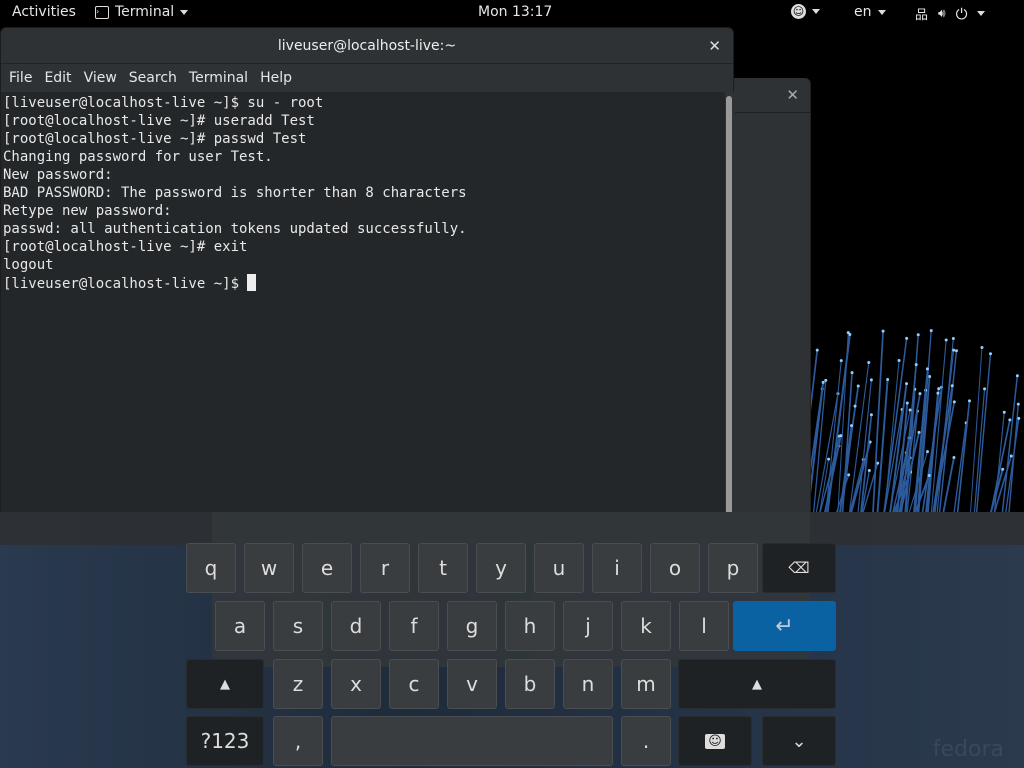 This screenshot has width=1024, height=768. I want to click on app-menu: › Terminal, so click(142, 12).